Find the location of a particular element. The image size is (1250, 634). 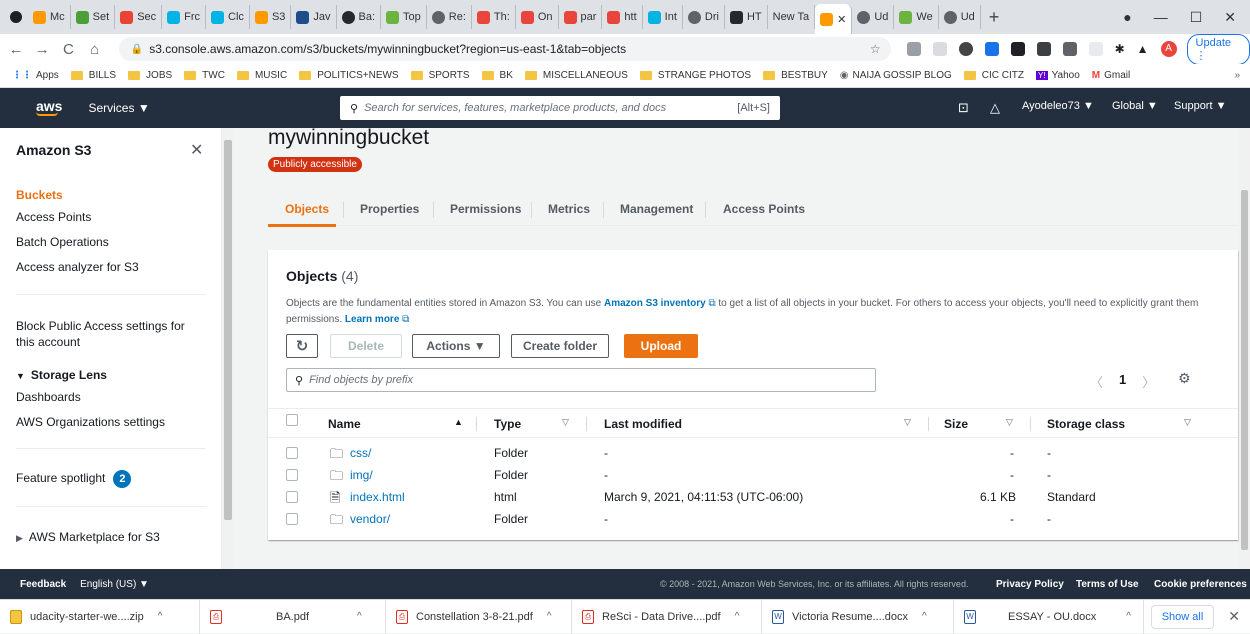

sidebar-scroll-thumb is located at coordinates (228, 330).